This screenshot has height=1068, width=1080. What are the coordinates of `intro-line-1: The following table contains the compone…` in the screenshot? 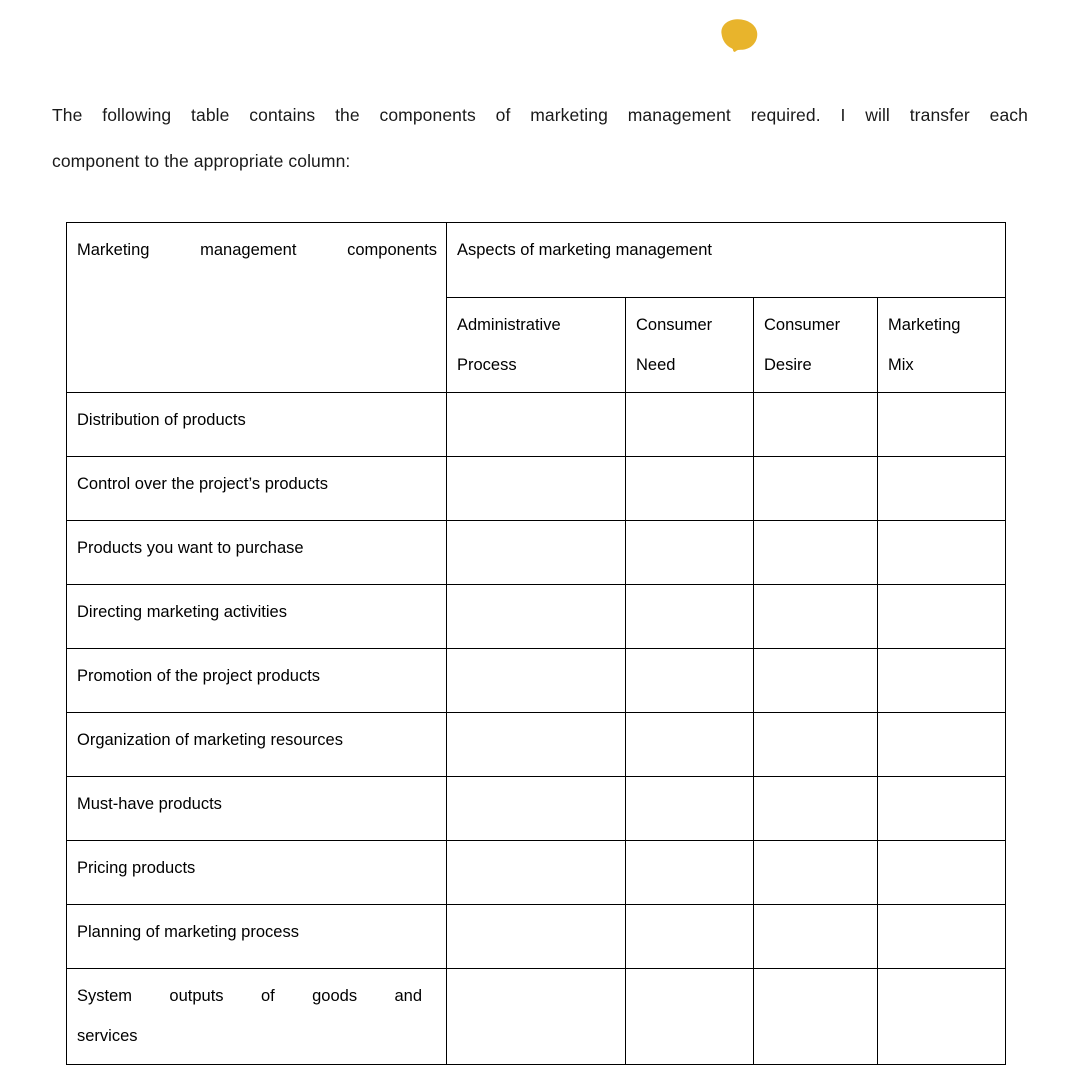 It's located at (540, 115).